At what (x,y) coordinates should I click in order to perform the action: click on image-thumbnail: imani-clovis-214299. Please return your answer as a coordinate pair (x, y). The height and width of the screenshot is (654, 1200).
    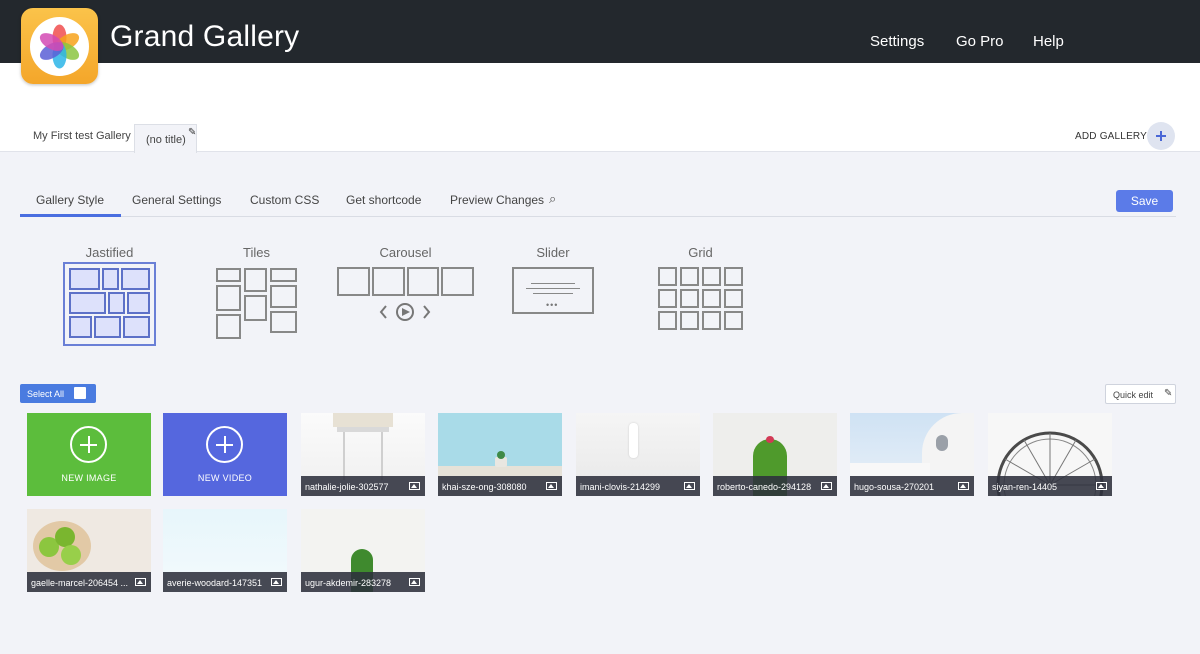
    Looking at the image, I should click on (638, 454).